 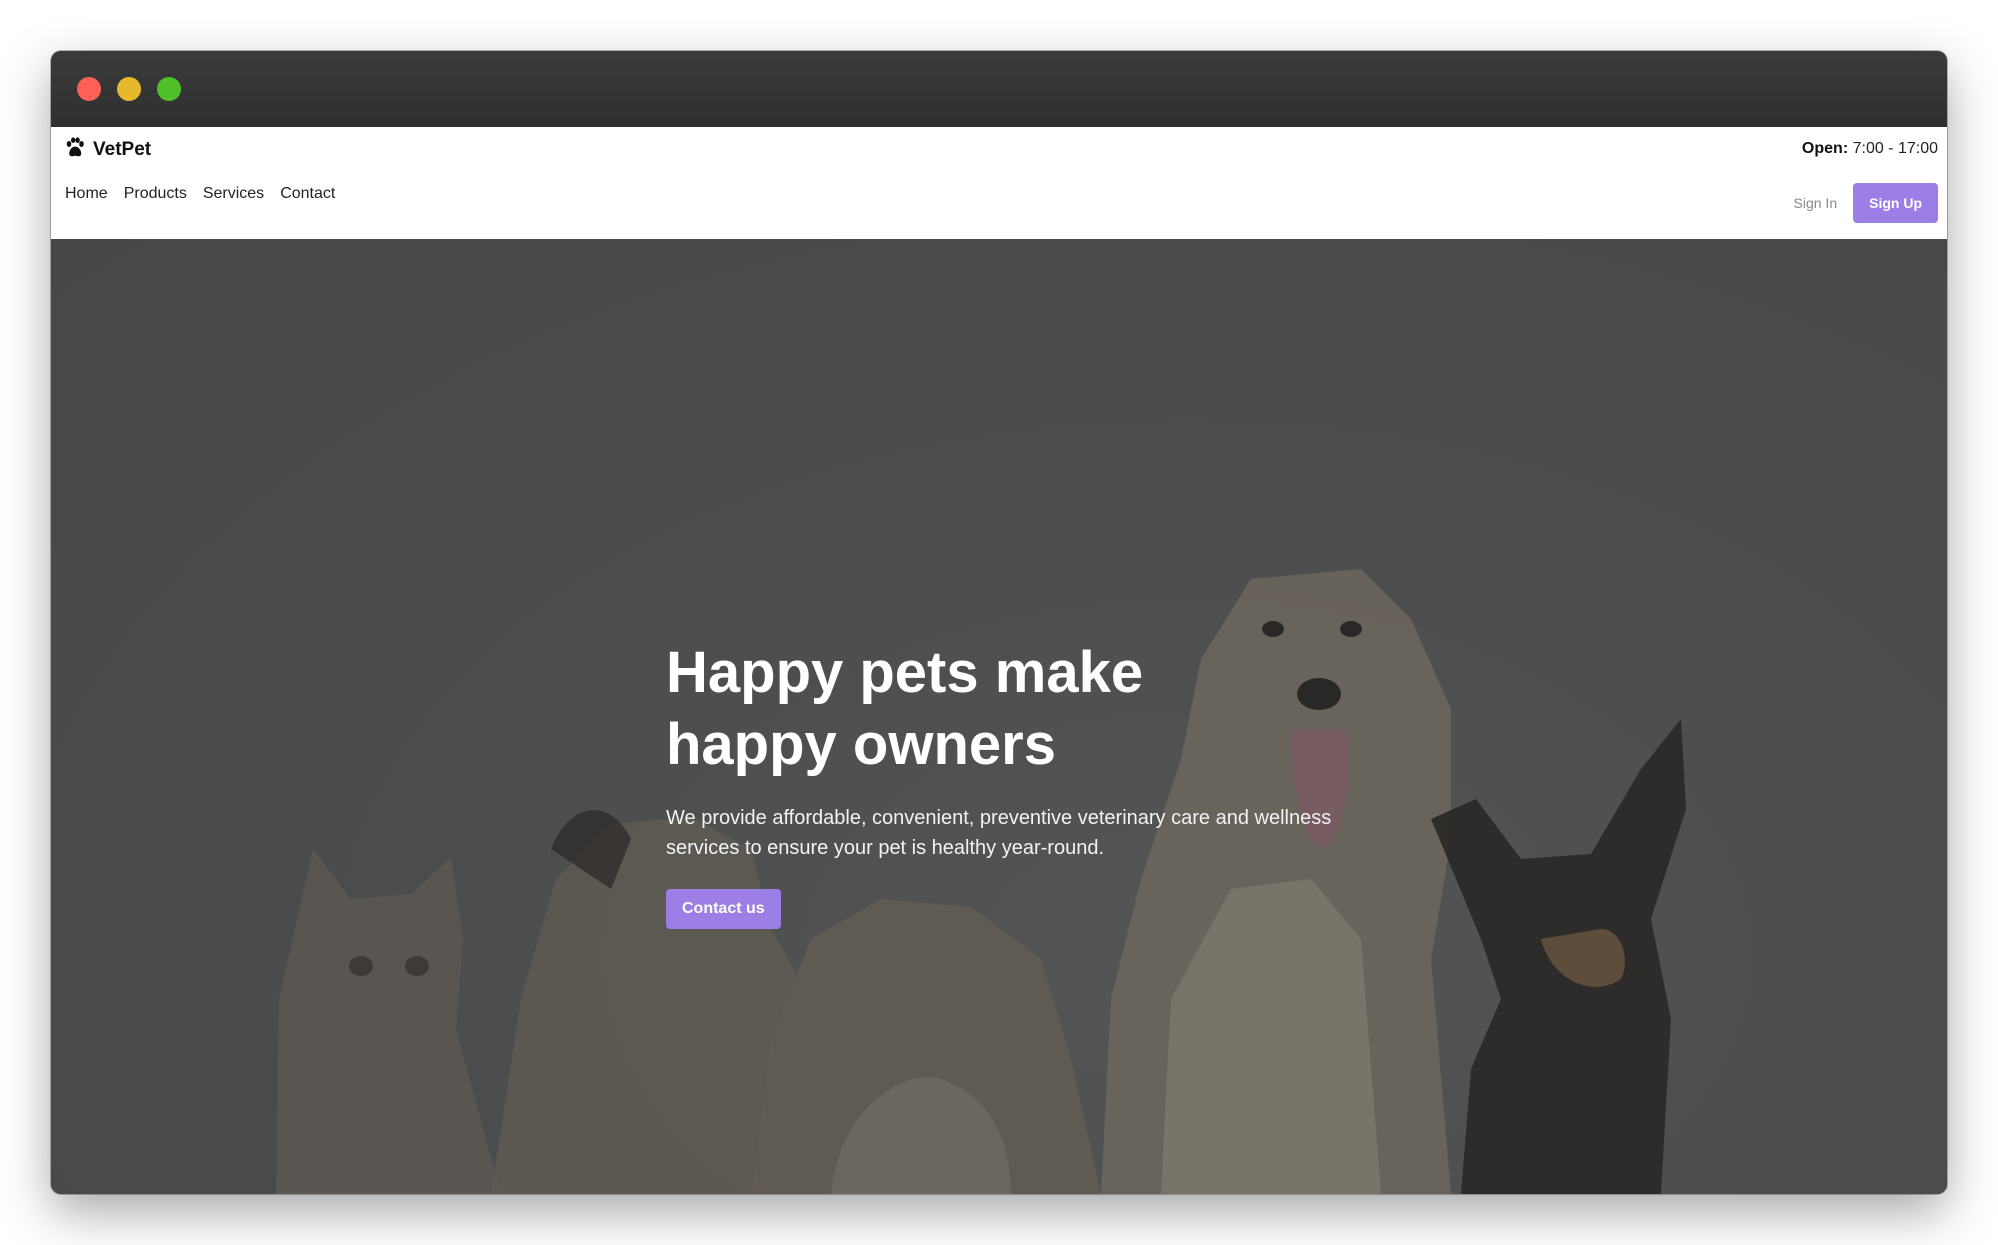 I want to click on nav-item-contact: Contact, so click(x=307, y=194).